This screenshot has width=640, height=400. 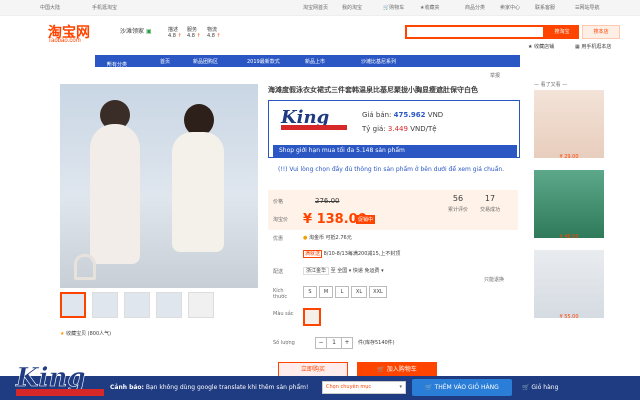 I want to click on add-to-king-cart-button: 🛒 THÊM VÀO GIỎ HÀNG, so click(x=462, y=387).